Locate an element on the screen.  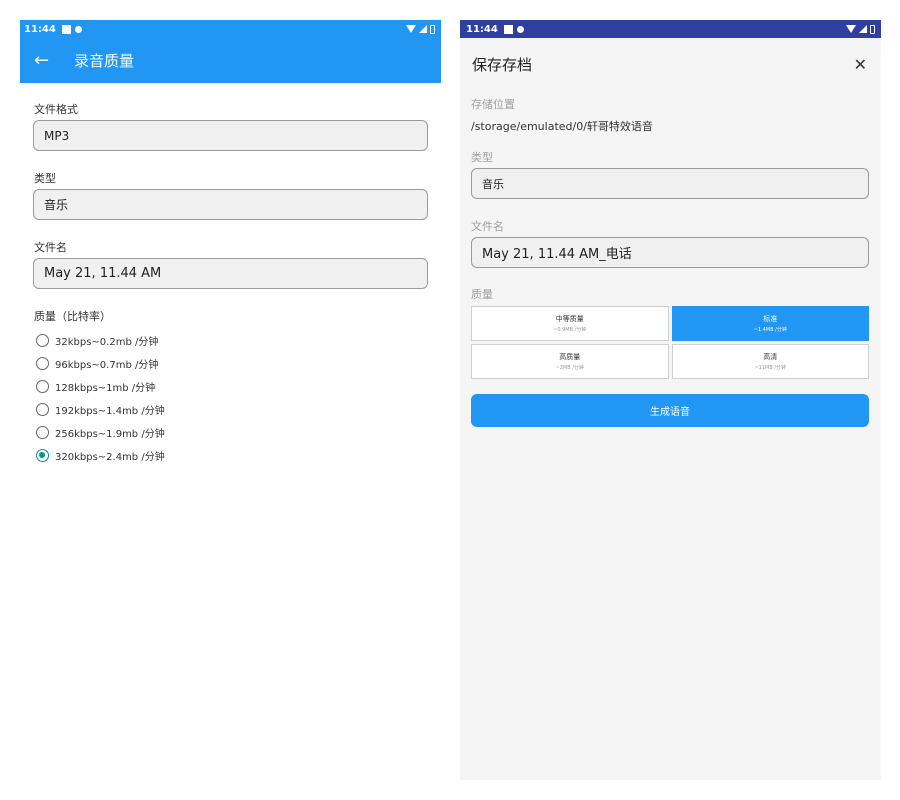
quality-option-standard: 标准 ~1.4MB /分钟 is located at coordinates (770, 323).